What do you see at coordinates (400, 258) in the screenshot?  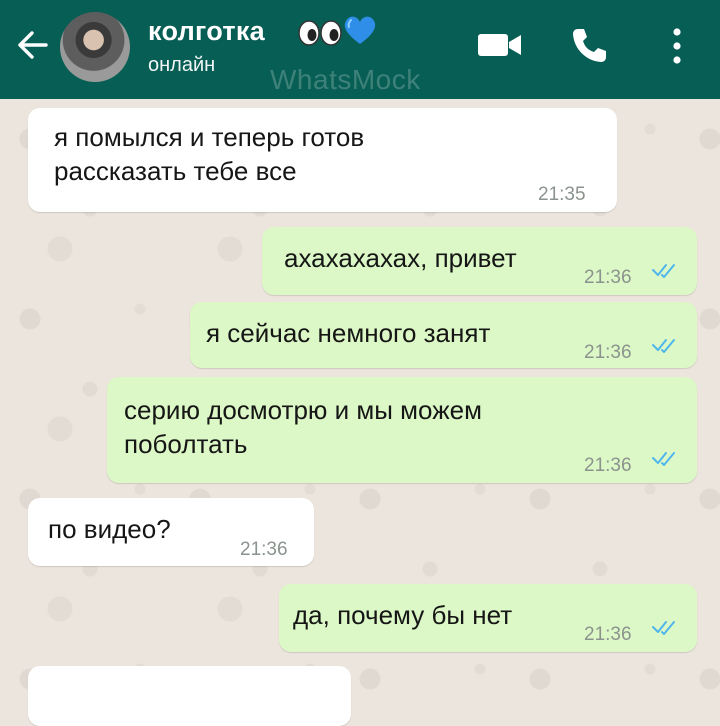 I see `message-text: ахахахахах, привет` at bounding box center [400, 258].